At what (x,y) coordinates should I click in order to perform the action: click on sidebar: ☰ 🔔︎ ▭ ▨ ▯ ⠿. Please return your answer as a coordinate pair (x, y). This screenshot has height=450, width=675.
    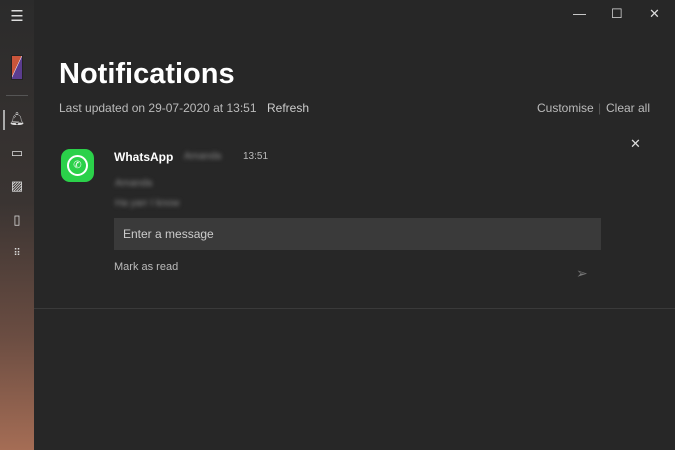
    Looking at the image, I should click on (17, 225).